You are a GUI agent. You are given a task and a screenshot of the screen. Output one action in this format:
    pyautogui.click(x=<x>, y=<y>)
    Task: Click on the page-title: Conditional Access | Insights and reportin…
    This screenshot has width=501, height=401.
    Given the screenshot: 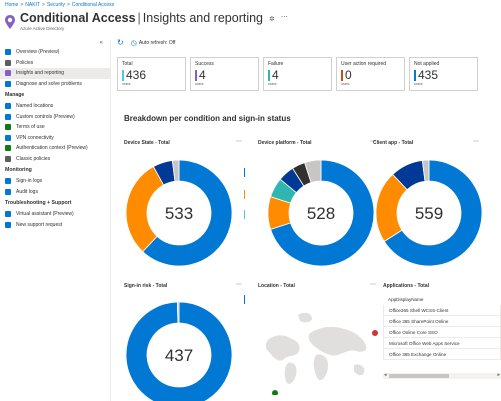 What is the action you would take?
    pyautogui.click(x=142, y=18)
    